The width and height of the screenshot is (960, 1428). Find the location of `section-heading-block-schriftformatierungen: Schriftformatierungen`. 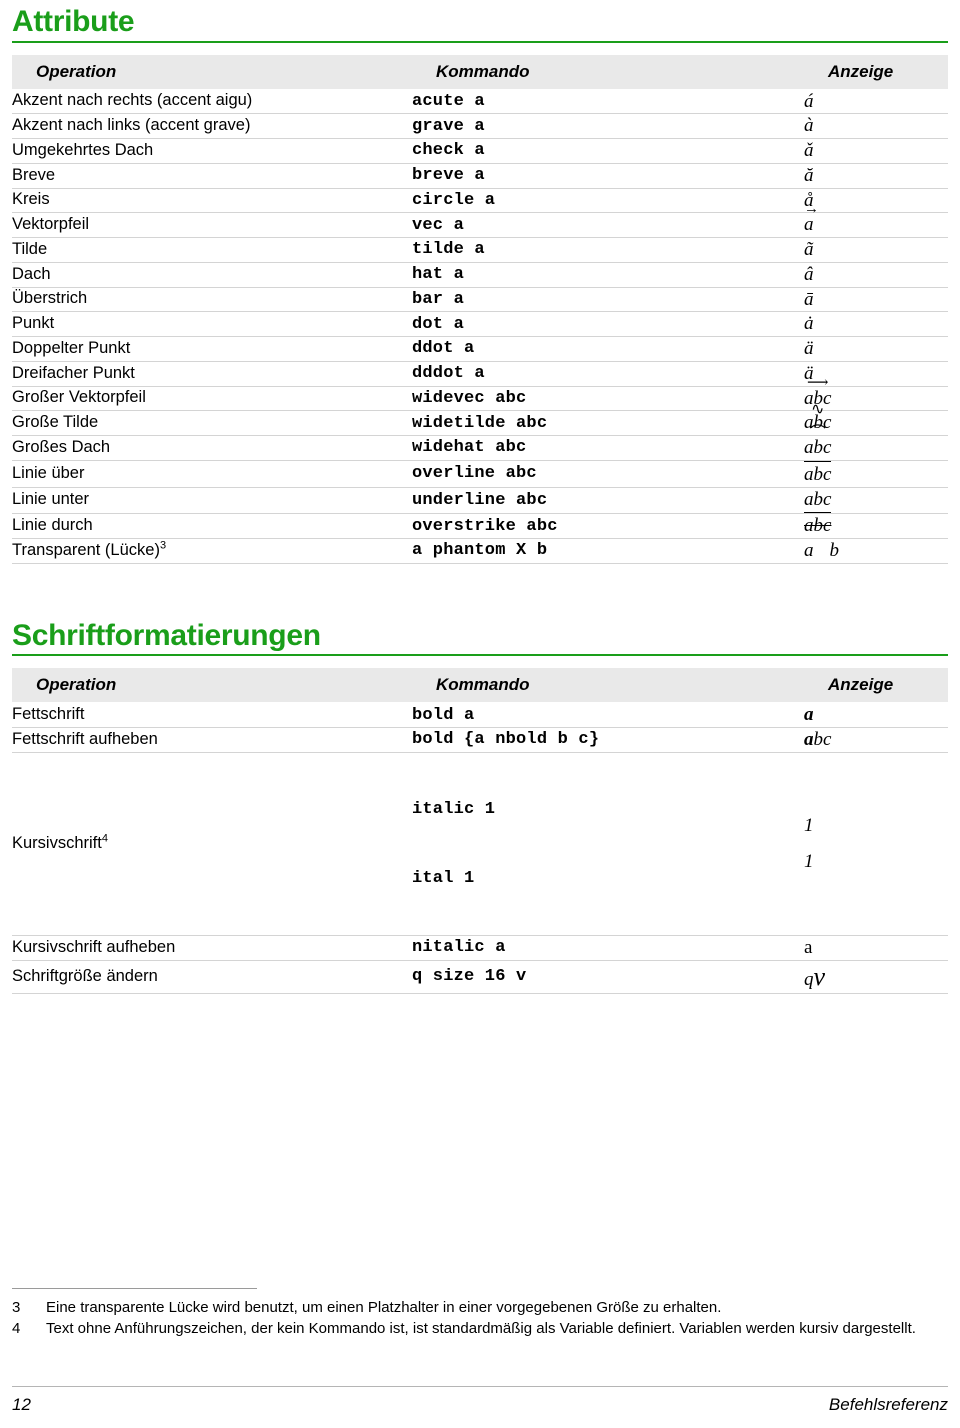

section-heading-block-schriftformatierungen: Schriftformatierungen is located at coordinates (480, 610).